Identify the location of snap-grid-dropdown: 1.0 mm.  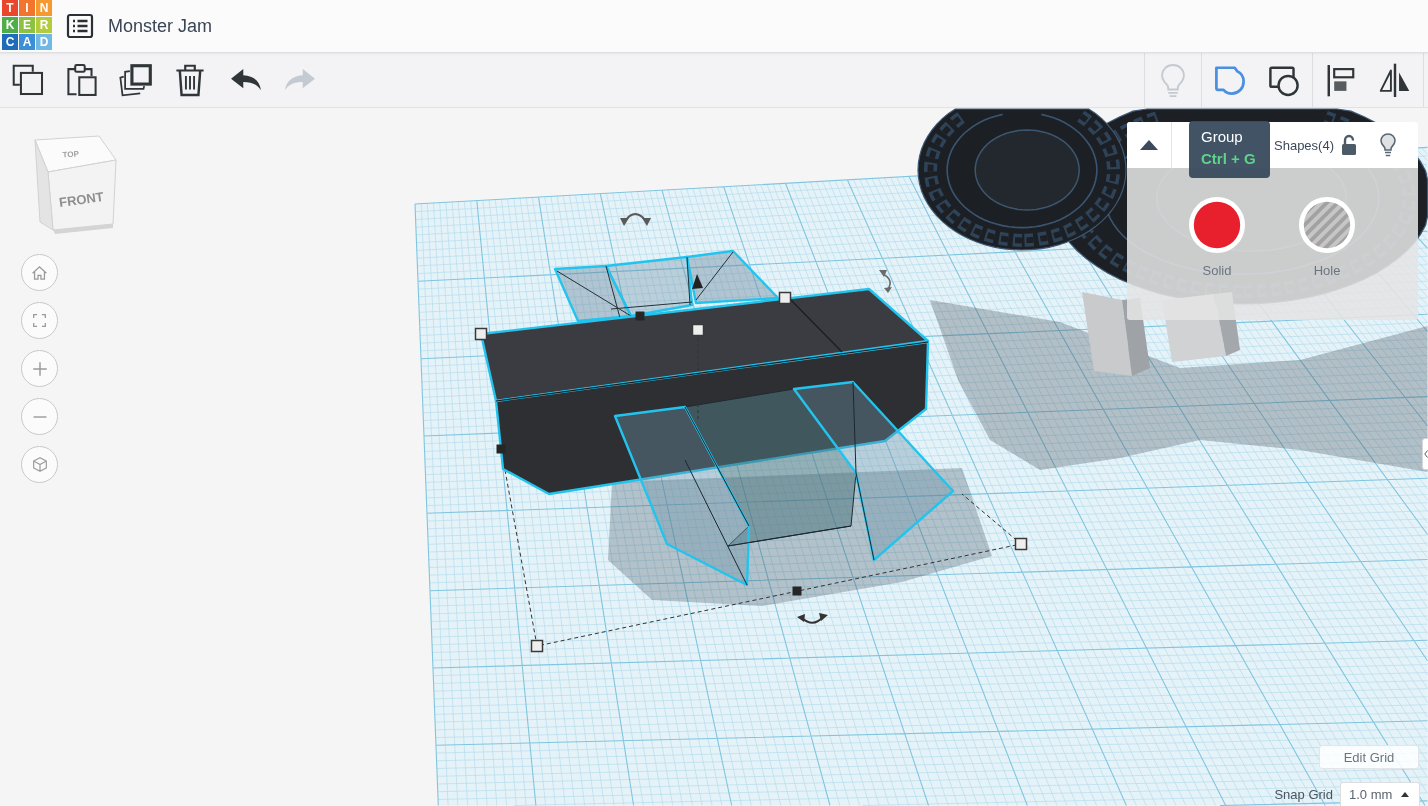
(1380, 794).